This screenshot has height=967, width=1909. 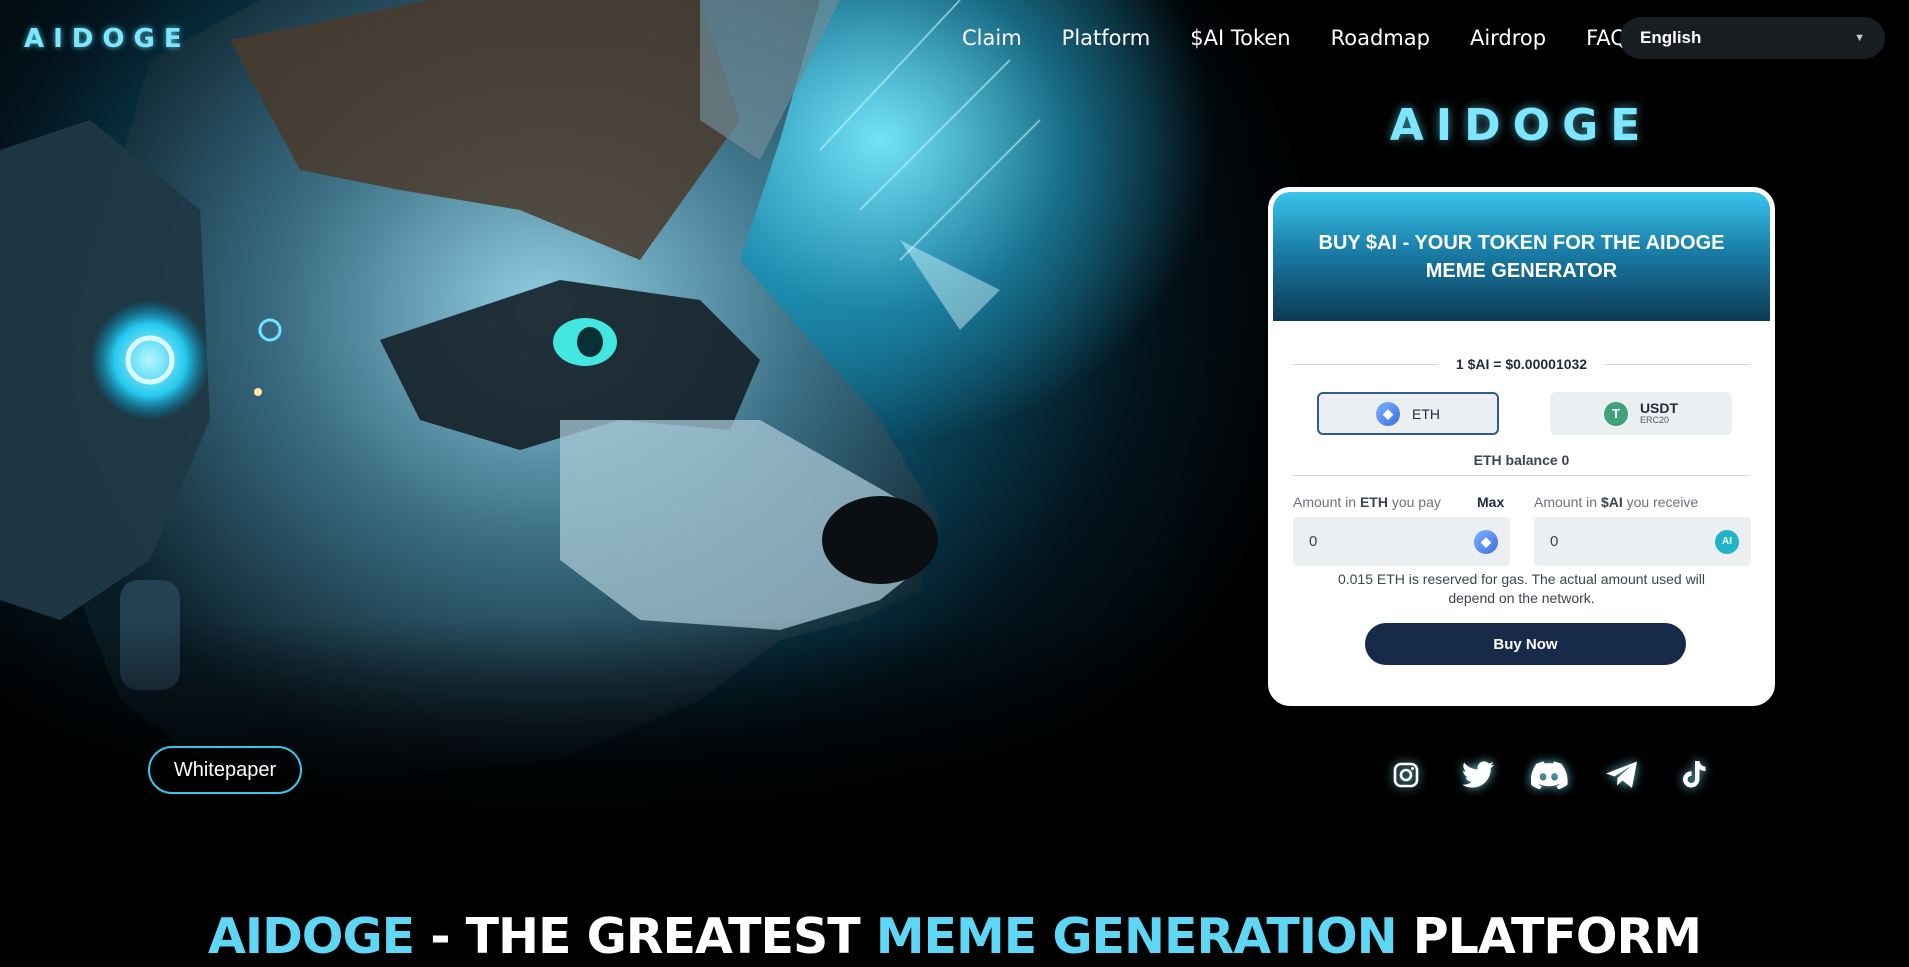 I want to click on divider, so click(x=1521, y=475).